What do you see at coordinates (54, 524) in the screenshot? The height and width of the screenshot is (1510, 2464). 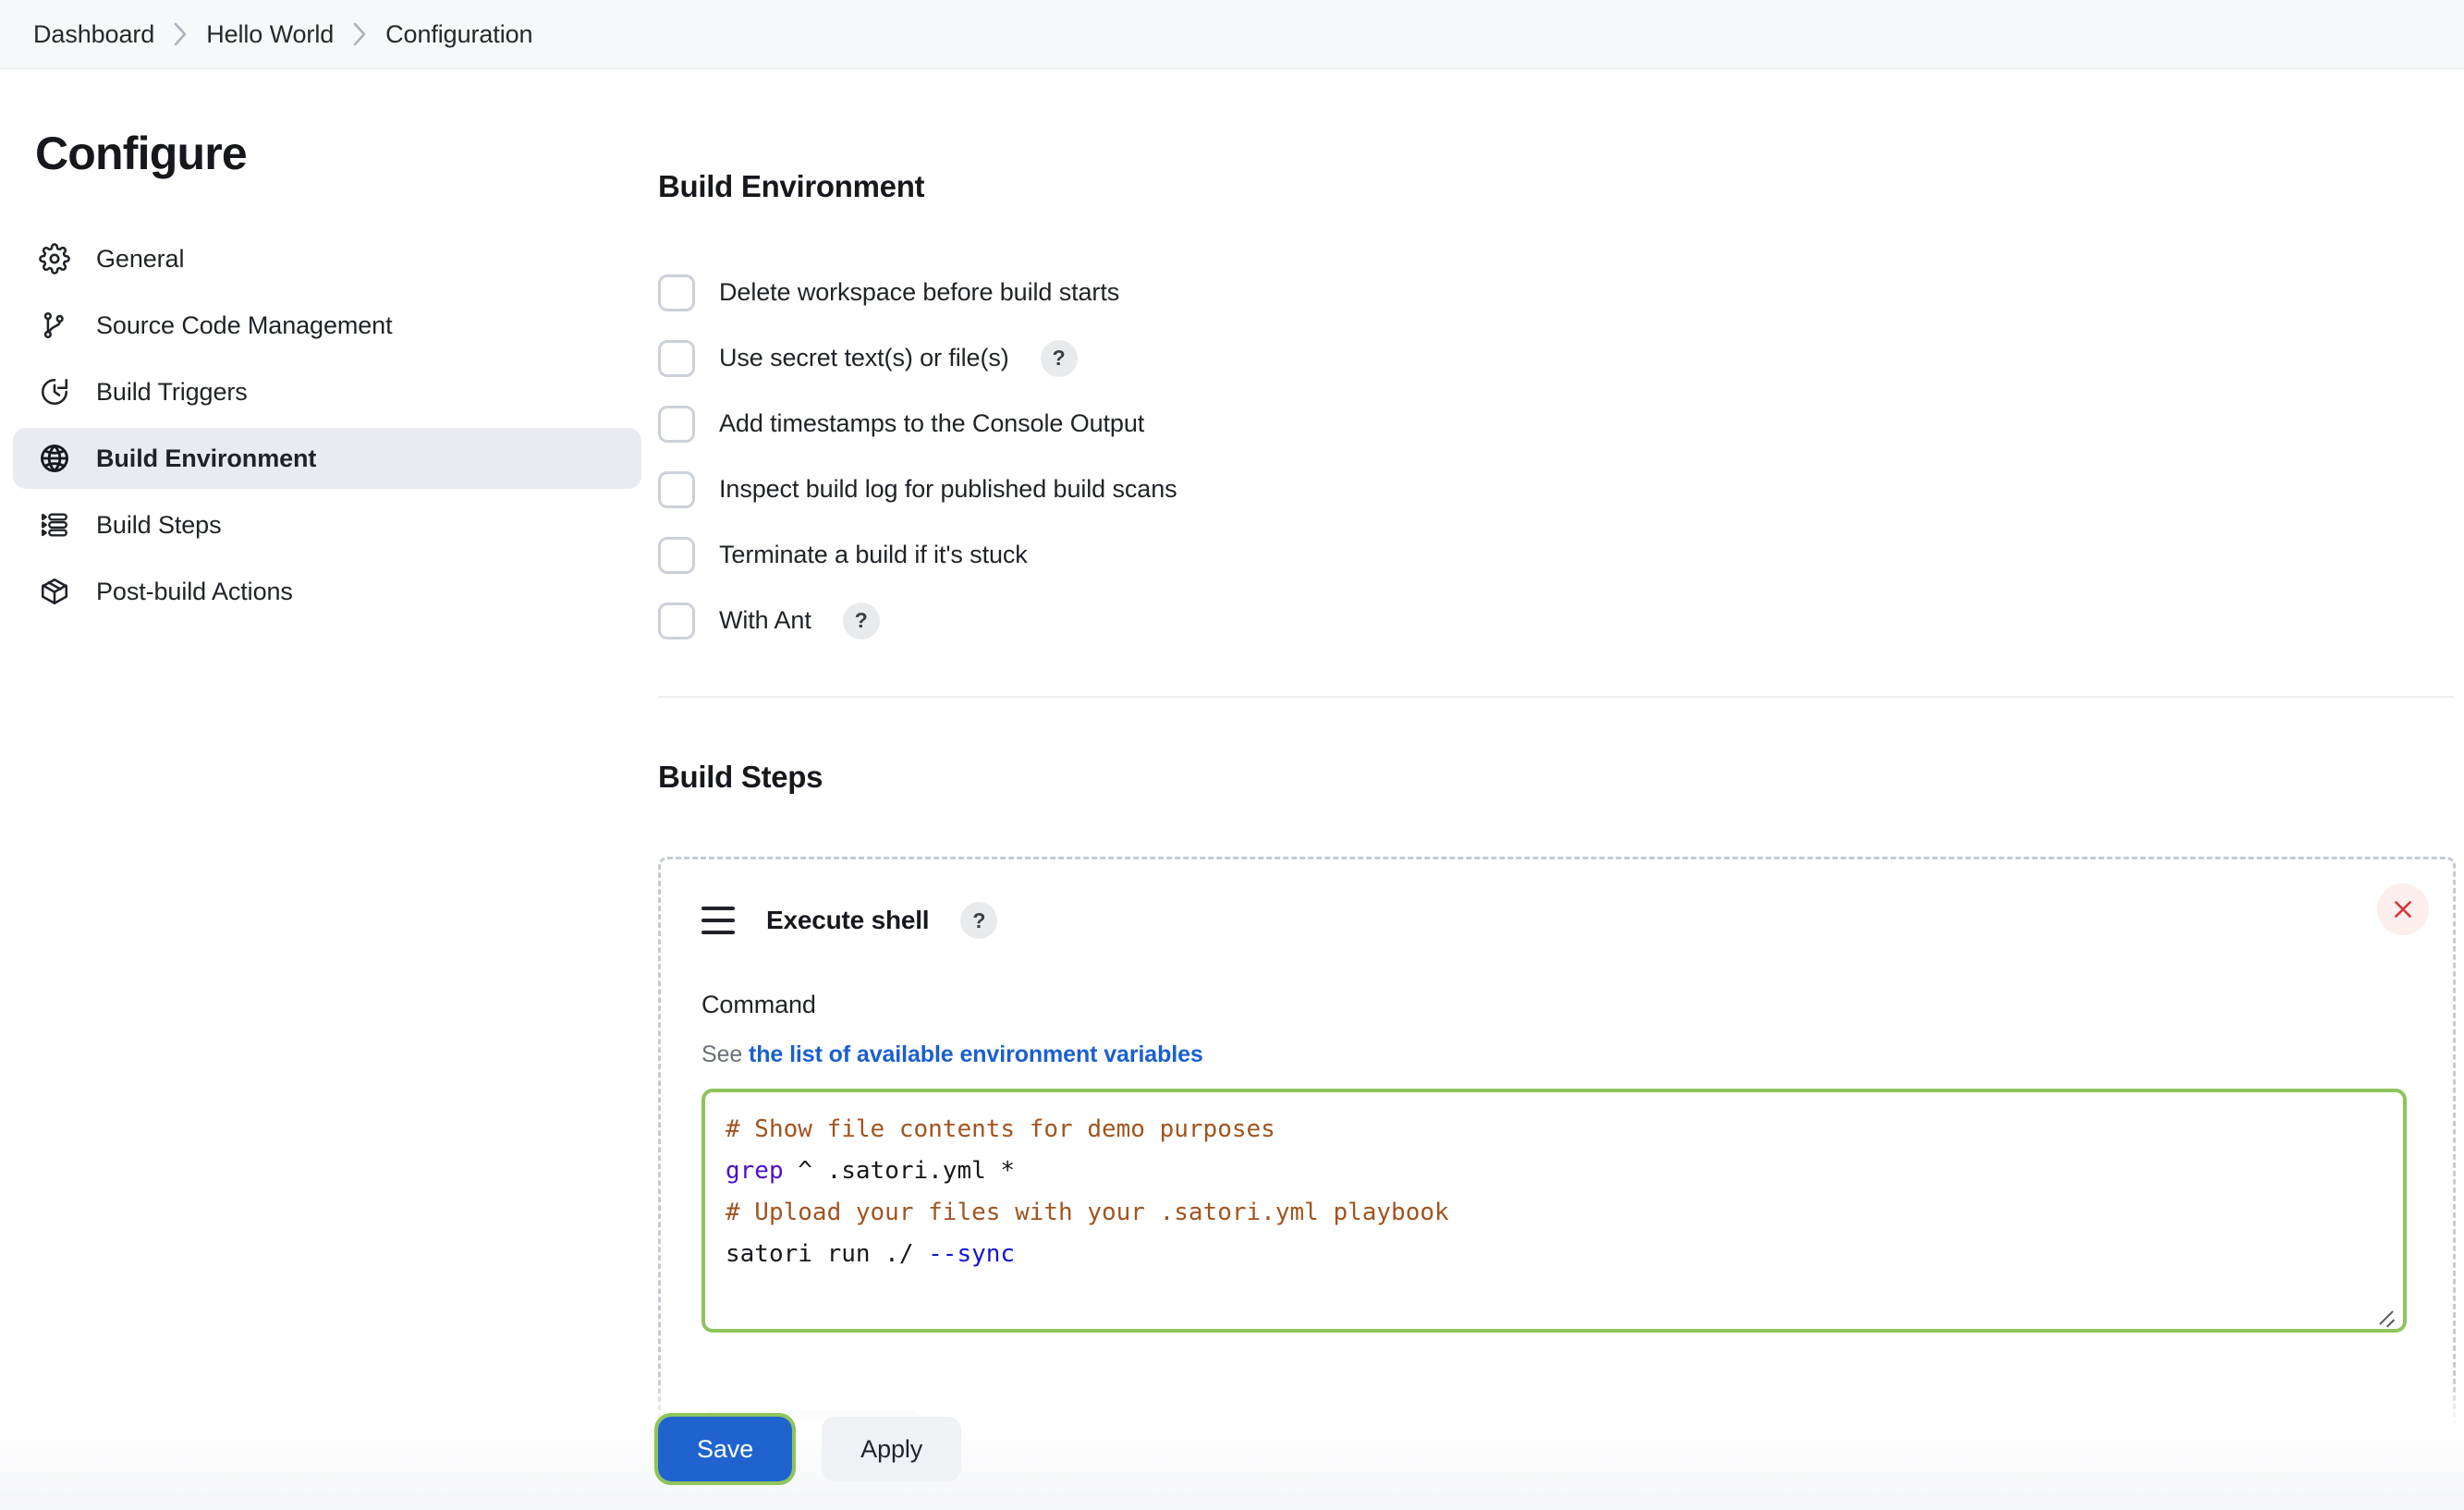 I see `list-icon` at bounding box center [54, 524].